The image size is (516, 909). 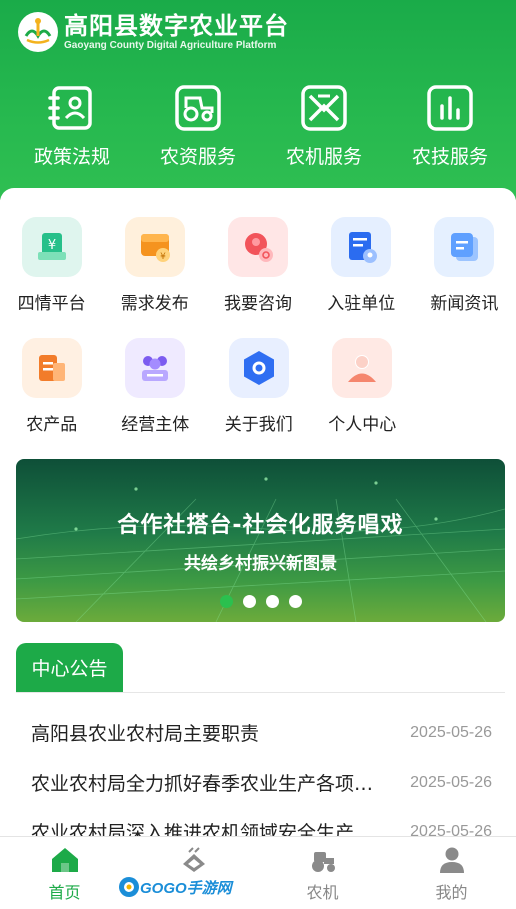 I want to click on grid-item-label: 我要咨询, so click(x=258, y=304).